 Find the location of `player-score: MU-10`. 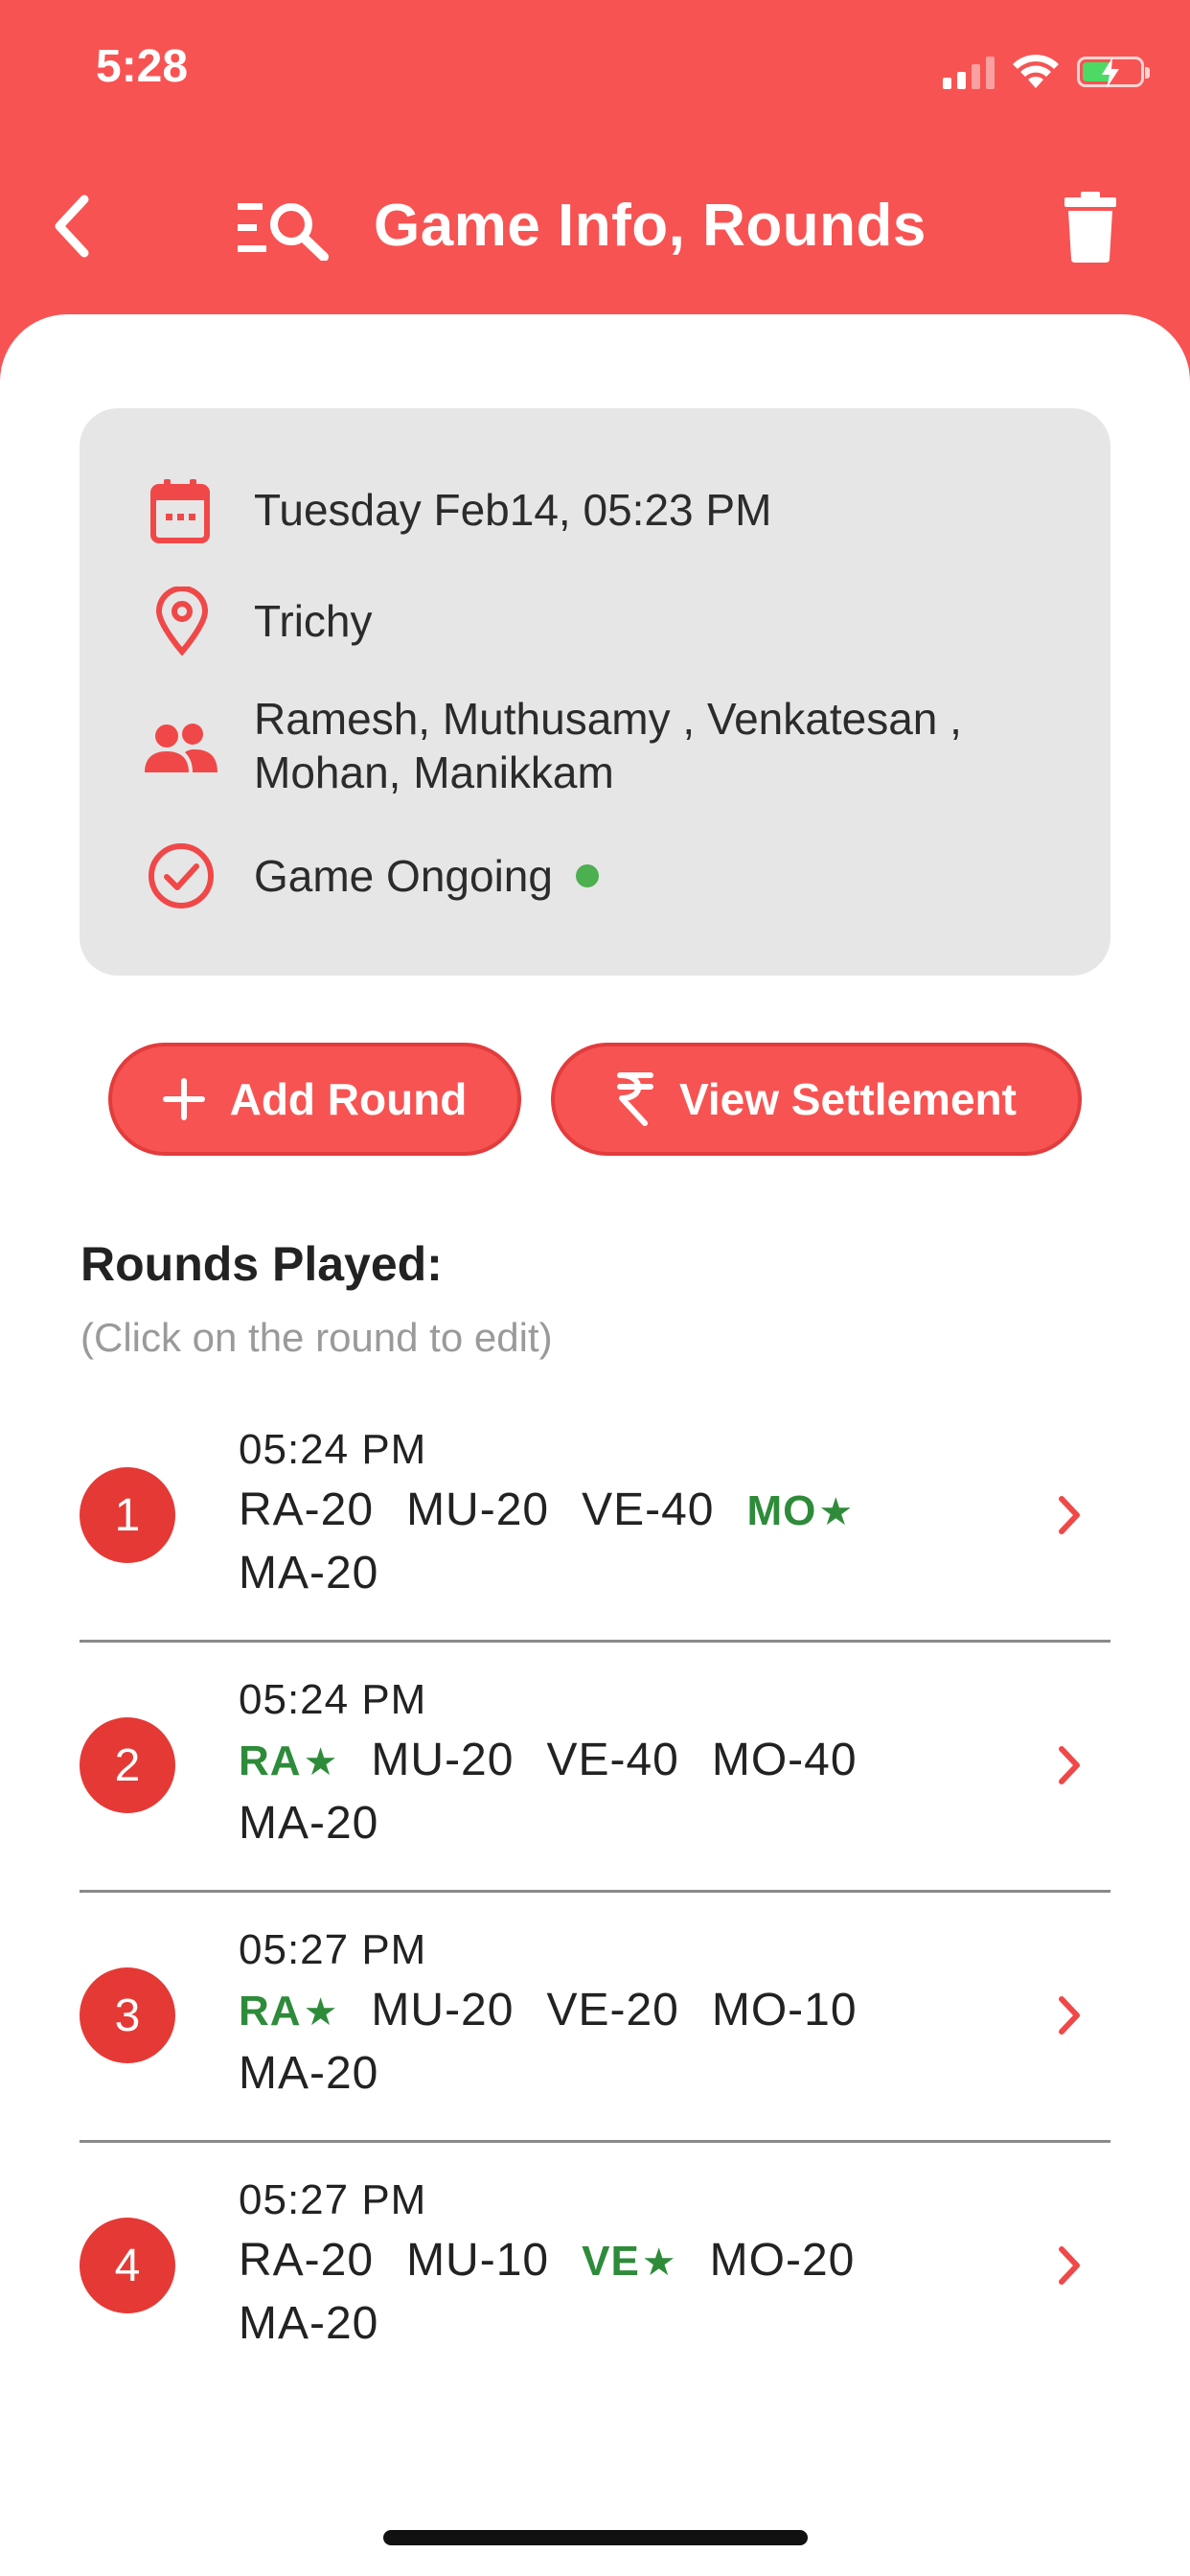

player-score: MU-10 is located at coordinates (478, 2260).